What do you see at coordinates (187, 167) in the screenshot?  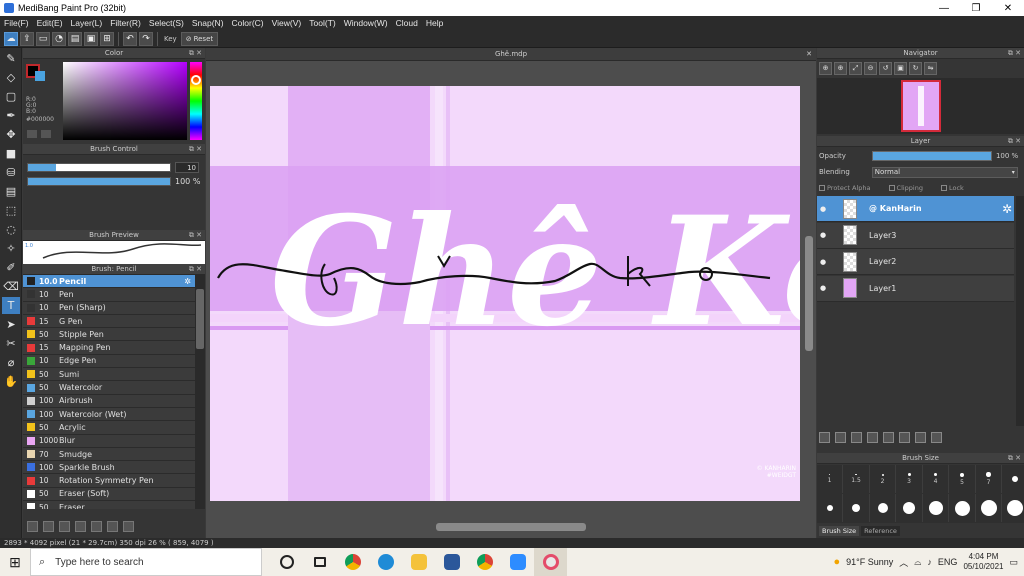 I see `brush-size-value: 10` at bounding box center [187, 167].